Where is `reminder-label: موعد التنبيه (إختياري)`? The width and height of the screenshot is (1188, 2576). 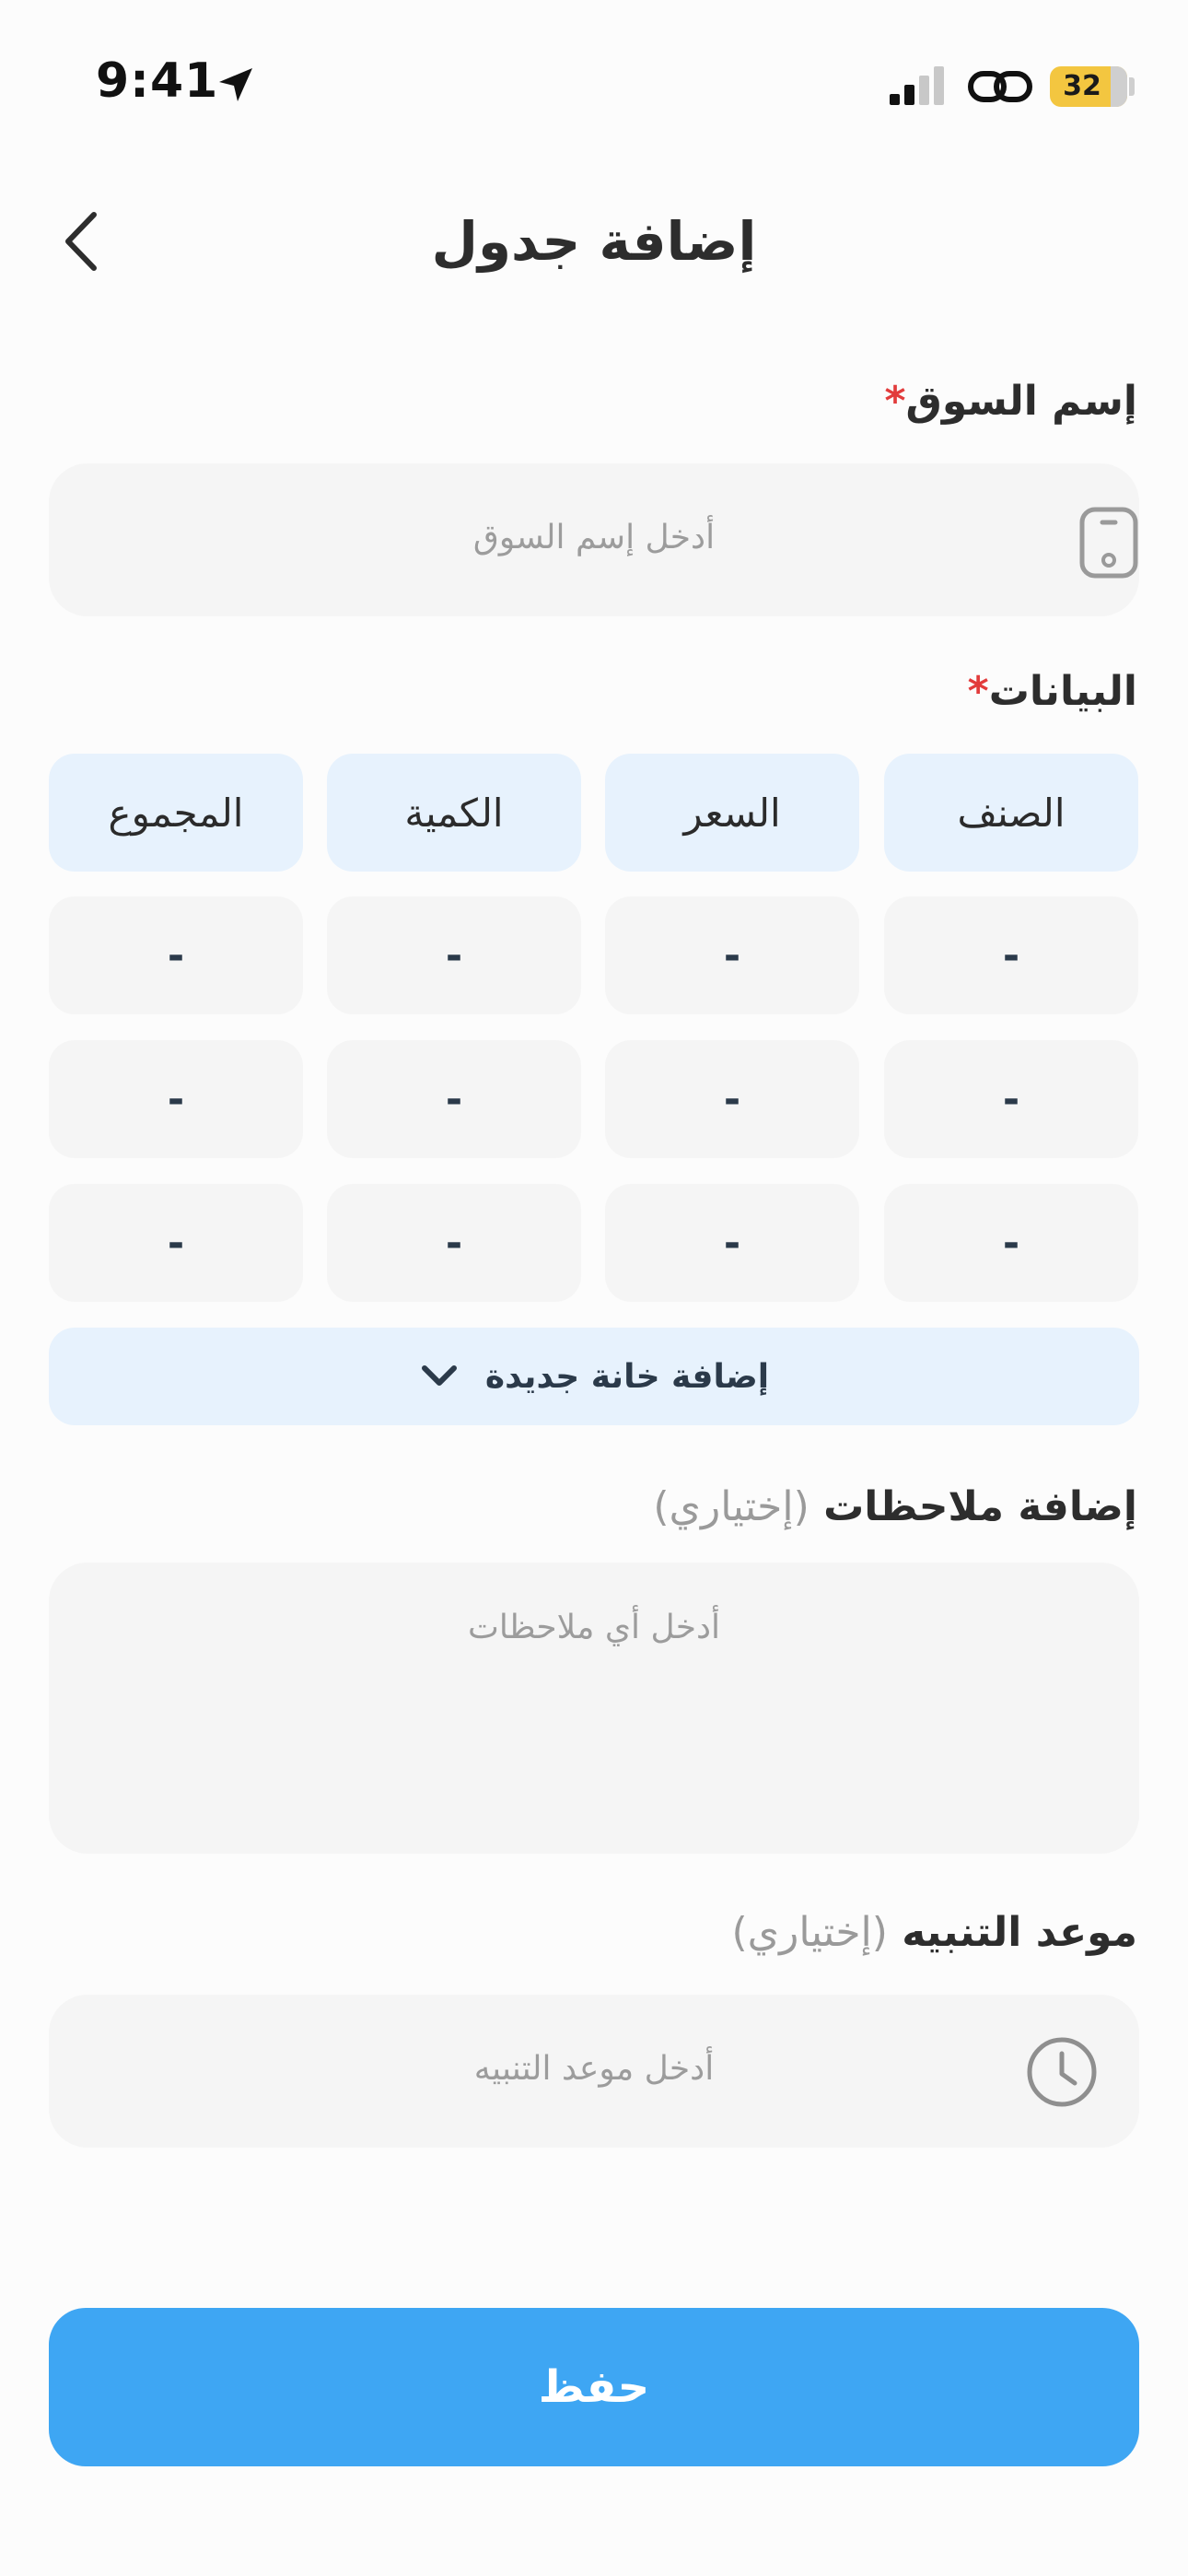 reminder-label: موعد التنبيه (إختياري) is located at coordinates (934, 1932).